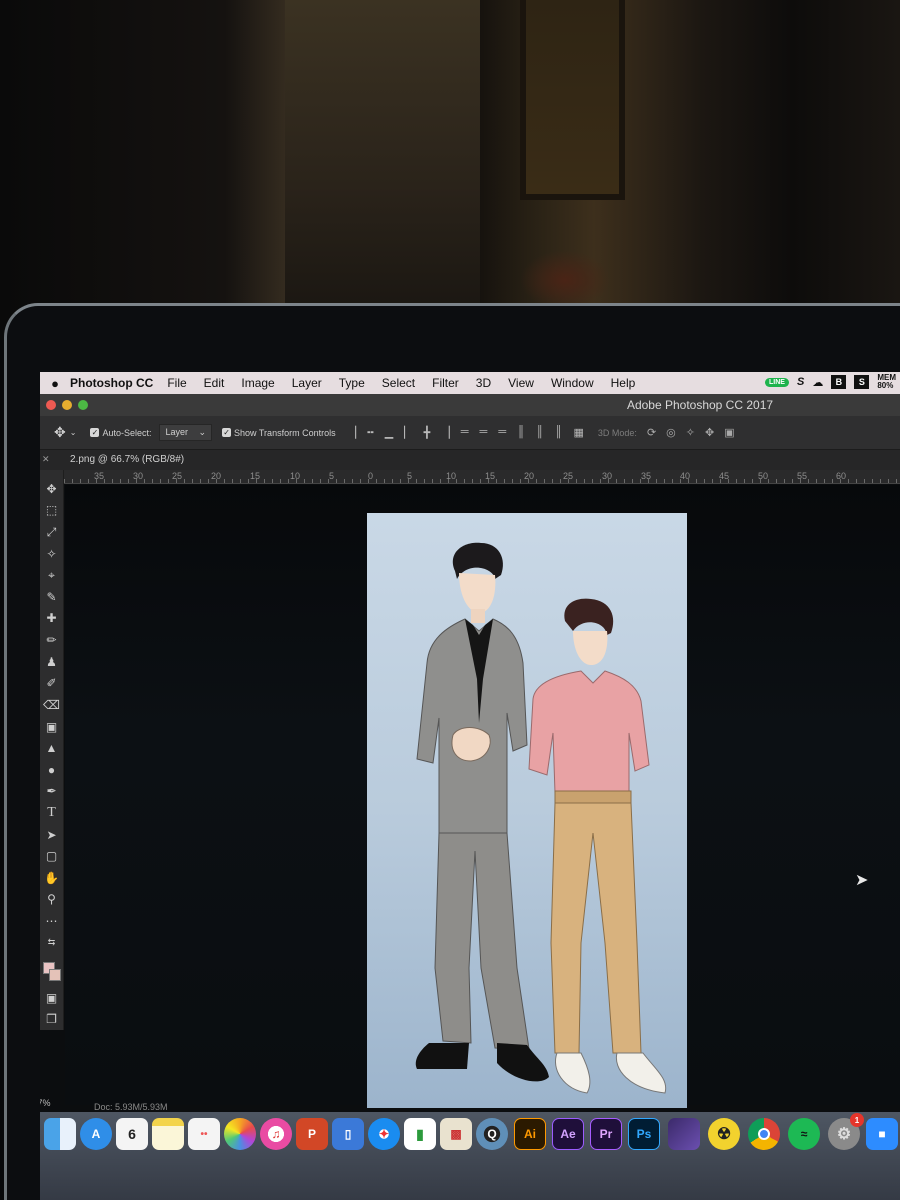 Image resolution: width=900 pixels, height=1200 pixels. I want to click on auto-align-icon: ▦, so click(579, 432).